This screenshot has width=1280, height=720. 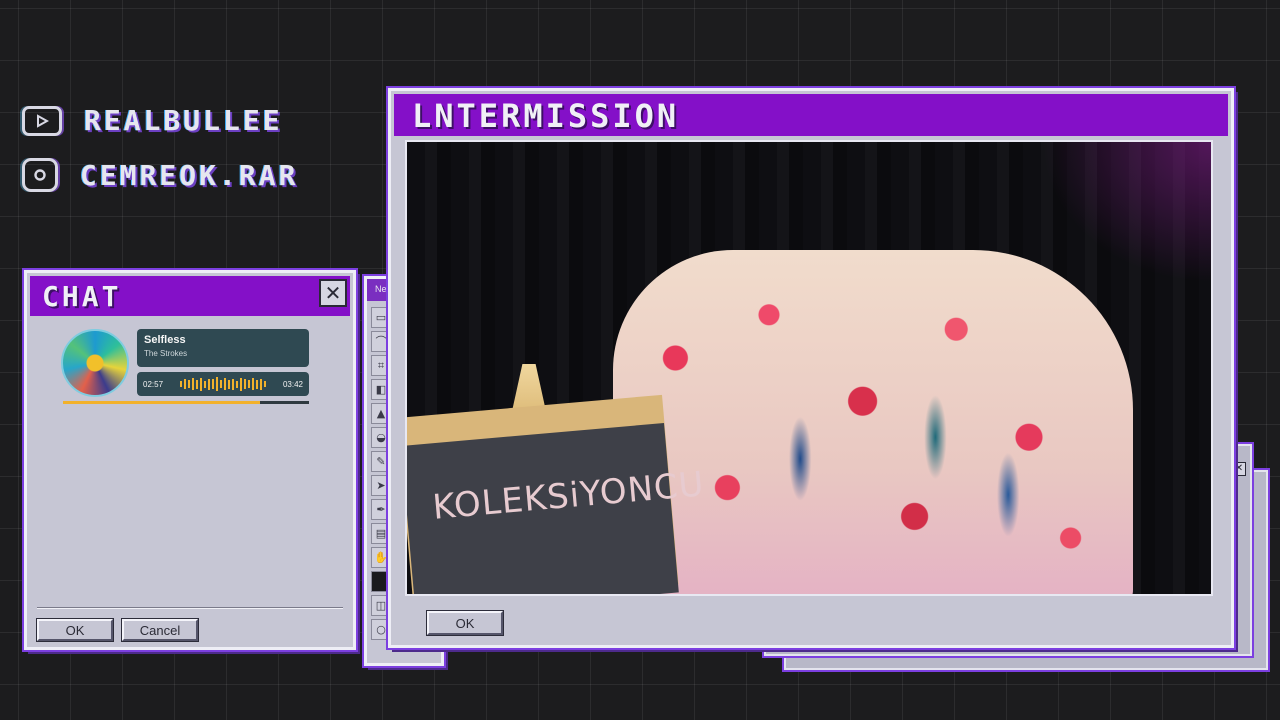 What do you see at coordinates (292, 384) in the screenshot?
I see `total-time: 03:42` at bounding box center [292, 384].